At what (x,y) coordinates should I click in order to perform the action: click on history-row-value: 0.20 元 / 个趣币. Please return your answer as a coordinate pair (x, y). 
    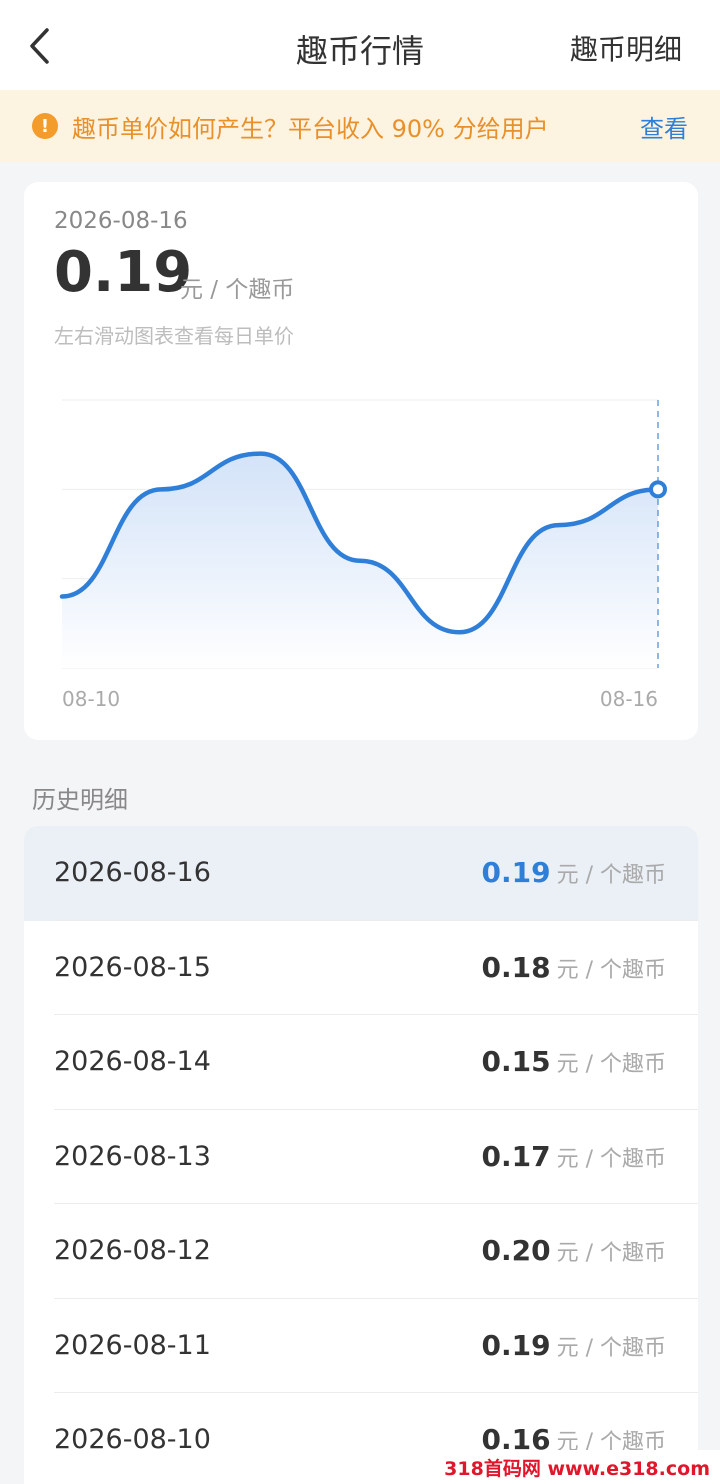
    Looking at the image, I should click on (574, 1253).